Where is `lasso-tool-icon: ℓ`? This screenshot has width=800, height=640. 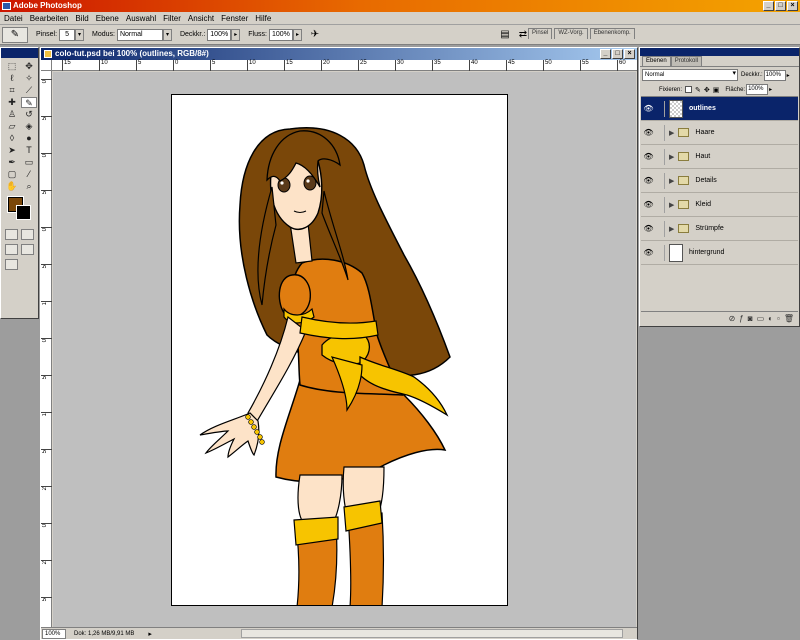 lasso-tool-icon: ℓ is located at coordinates (12, 78).